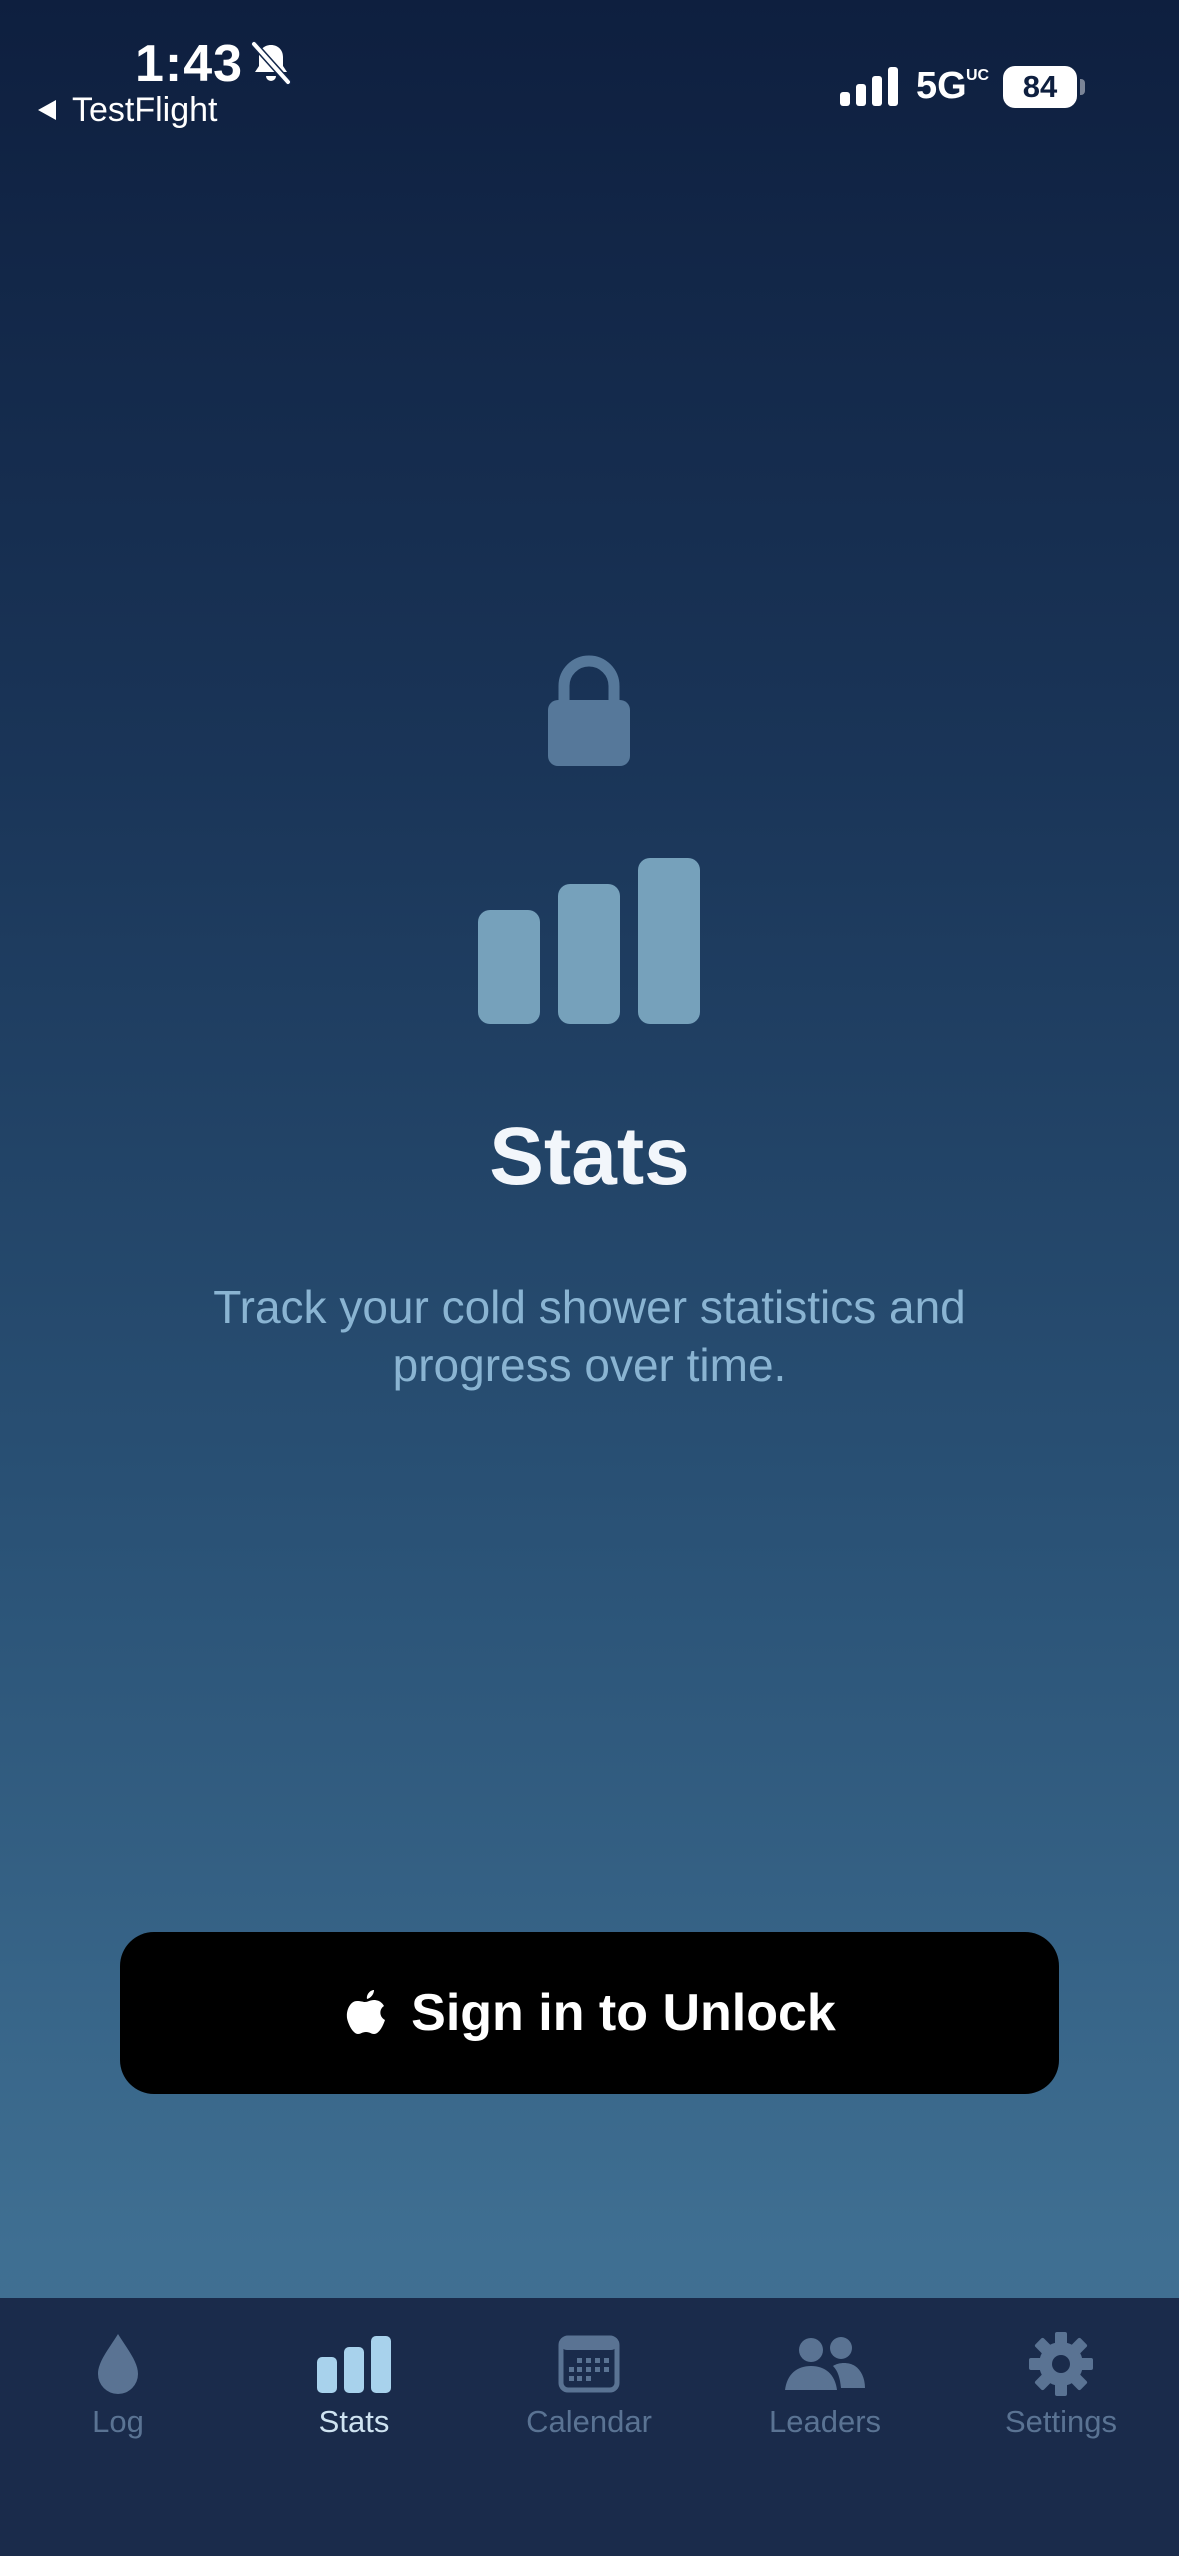  I want to click on sign-in-with-apple-button: Sign in to Unlock, so click(589, 2013).